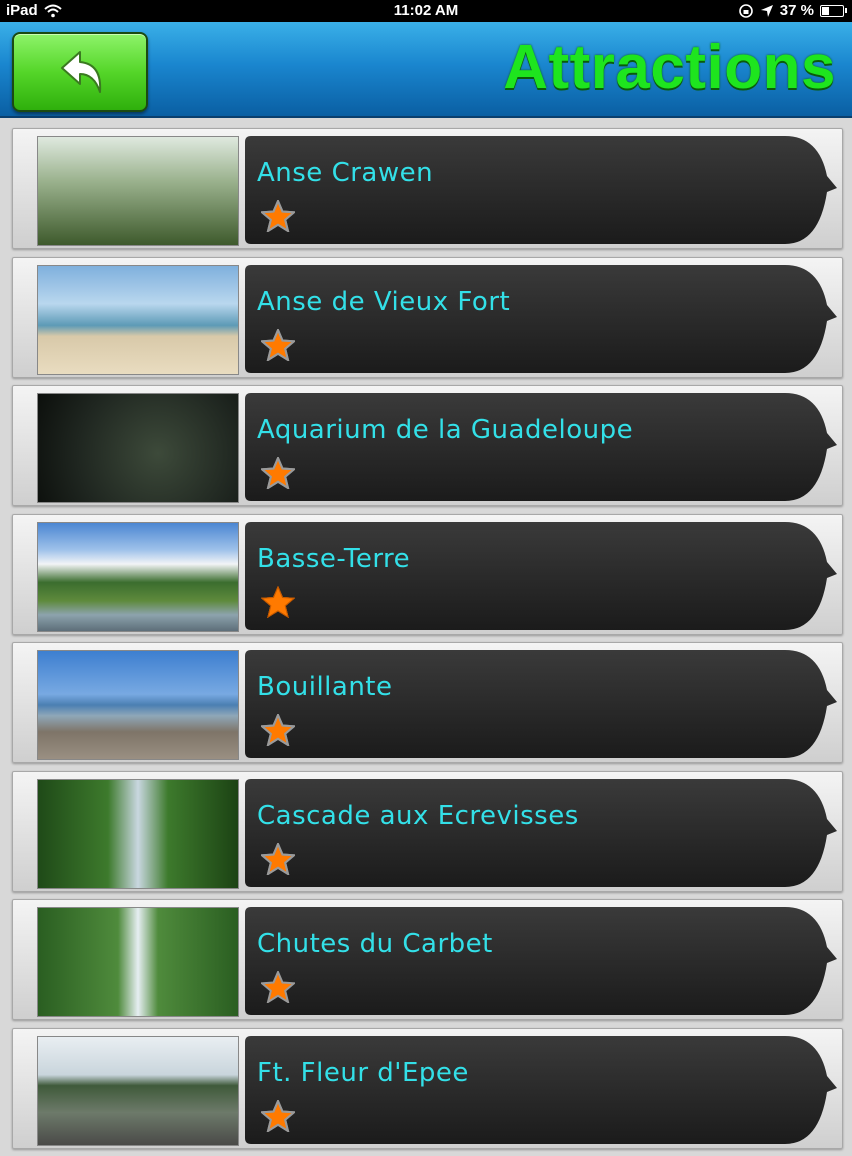 The height and width of the screenshot is (1156, 852). What do you see at coordinates (541, 575) in the screenshot?
I see `attraction-info-bubble: Basse-Terre` at bounding box center [541, 575].